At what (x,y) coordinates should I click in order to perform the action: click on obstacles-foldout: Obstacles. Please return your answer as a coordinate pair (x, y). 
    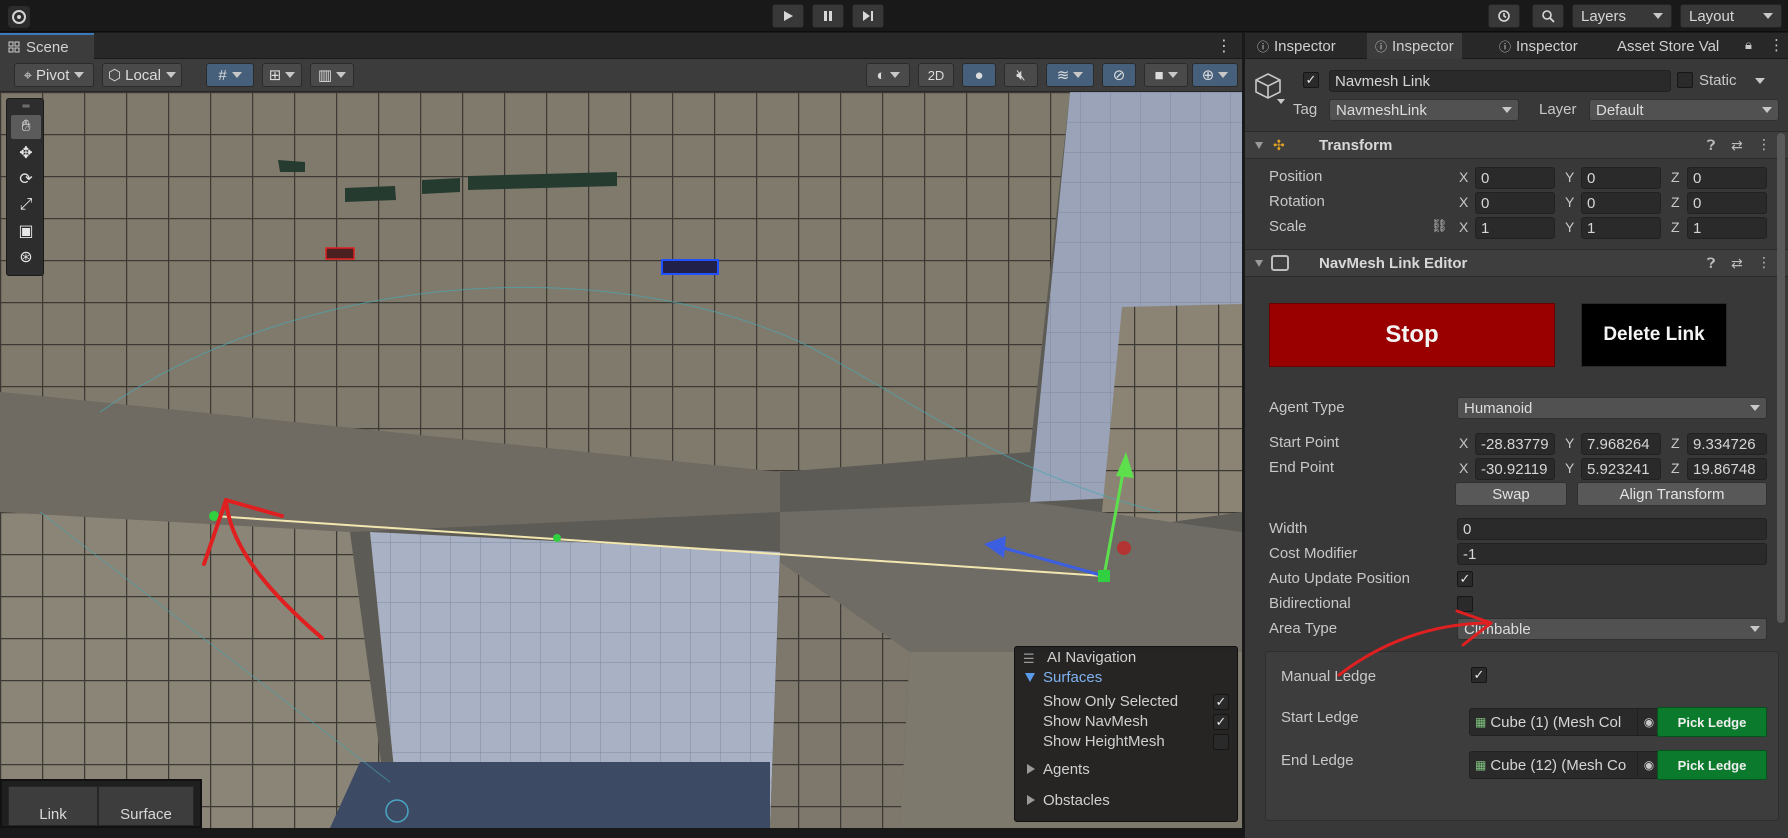
    Looking at the image, I should click on (1076, 800).